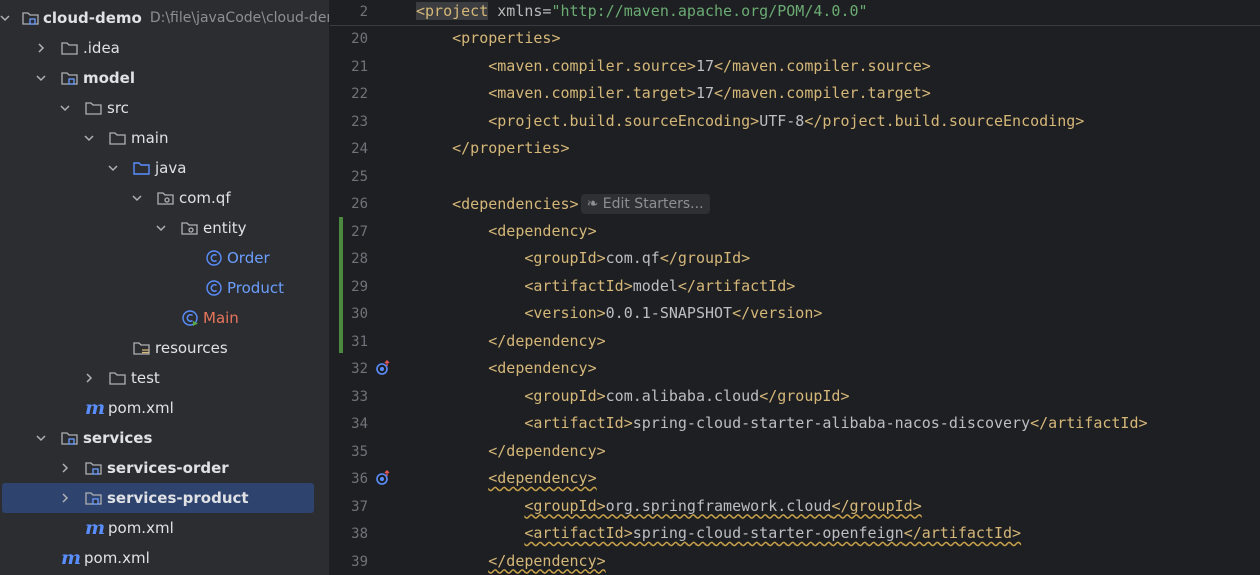 Image resolution: width=1260 pixels, height=575 pixels. Describe the element at coordinates (145, 378) in the screenshot. I see `tree-item-label: test` at that location.